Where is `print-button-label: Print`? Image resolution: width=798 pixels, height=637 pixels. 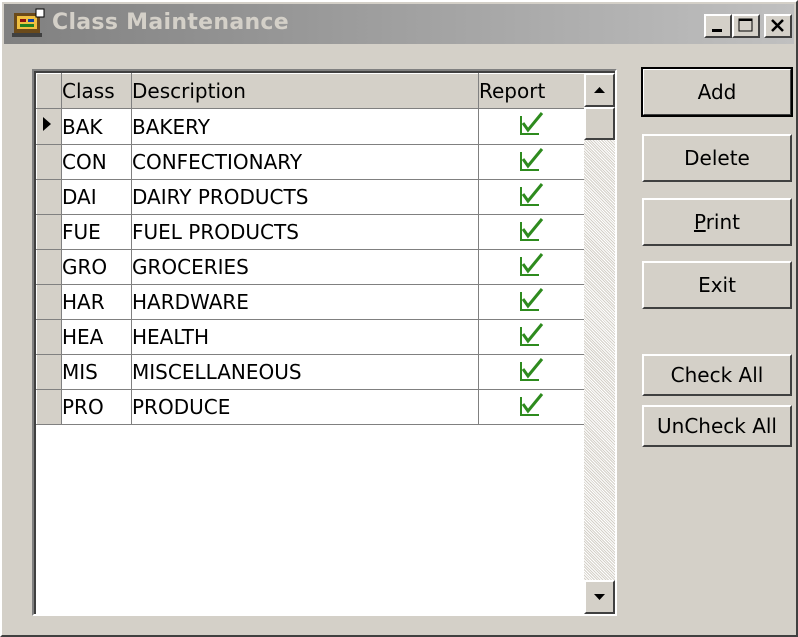 print-button-label: Print is located at coordinates (716, 222).